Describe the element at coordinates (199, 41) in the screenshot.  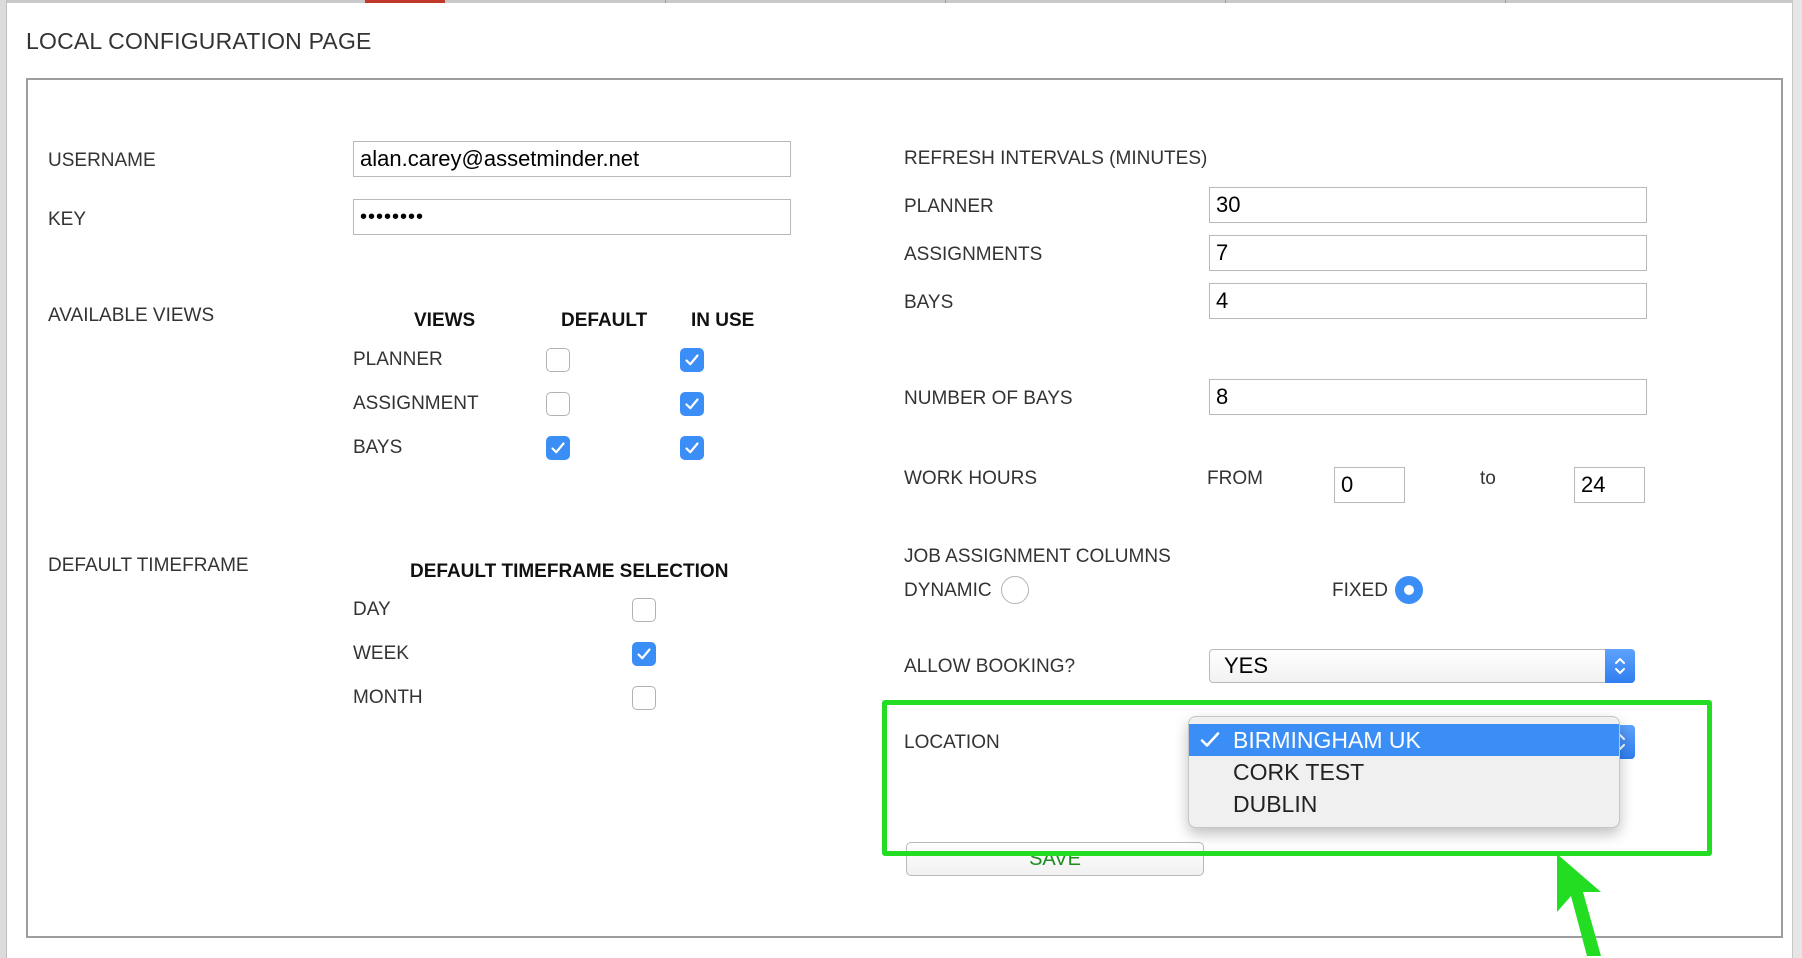
I see `page-title: LOCAL CONFIGURATION PAGE` at that location.